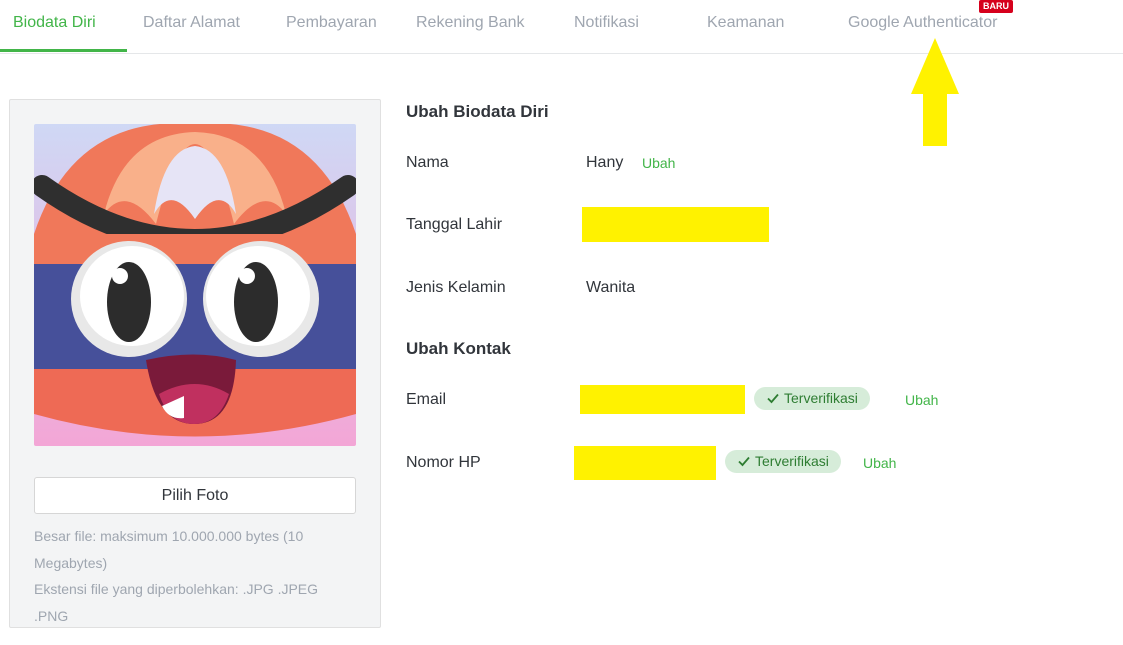 Image resolution: width=1123 pixels, height=645 pixels. I want to click on name-value: Hany, so click(605, 162).